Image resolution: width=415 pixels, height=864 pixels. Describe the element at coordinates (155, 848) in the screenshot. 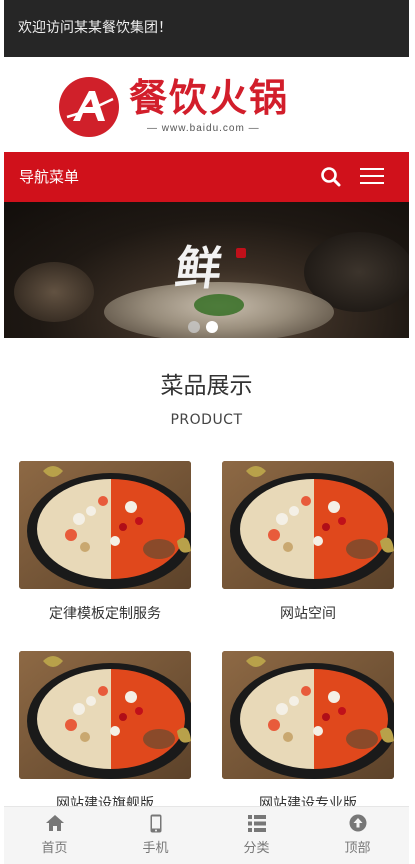

I see `tab-label: 手机` at that location.